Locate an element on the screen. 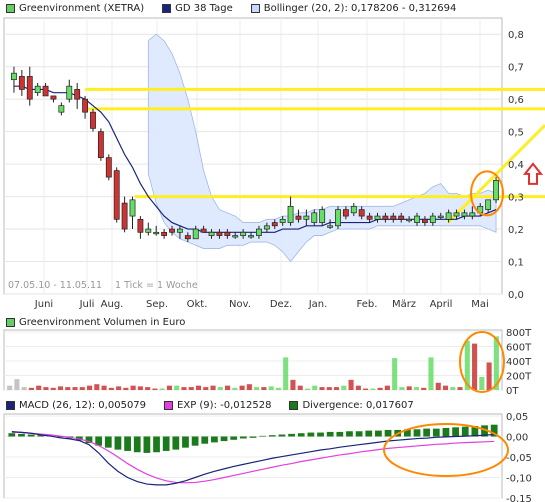 Image resolution: width=545 pixels, height=502 pixels. legend-item-bollinger: Bollinger (20, 2): 0,178206 - 0,312694 is located at coordinates (353, 8).